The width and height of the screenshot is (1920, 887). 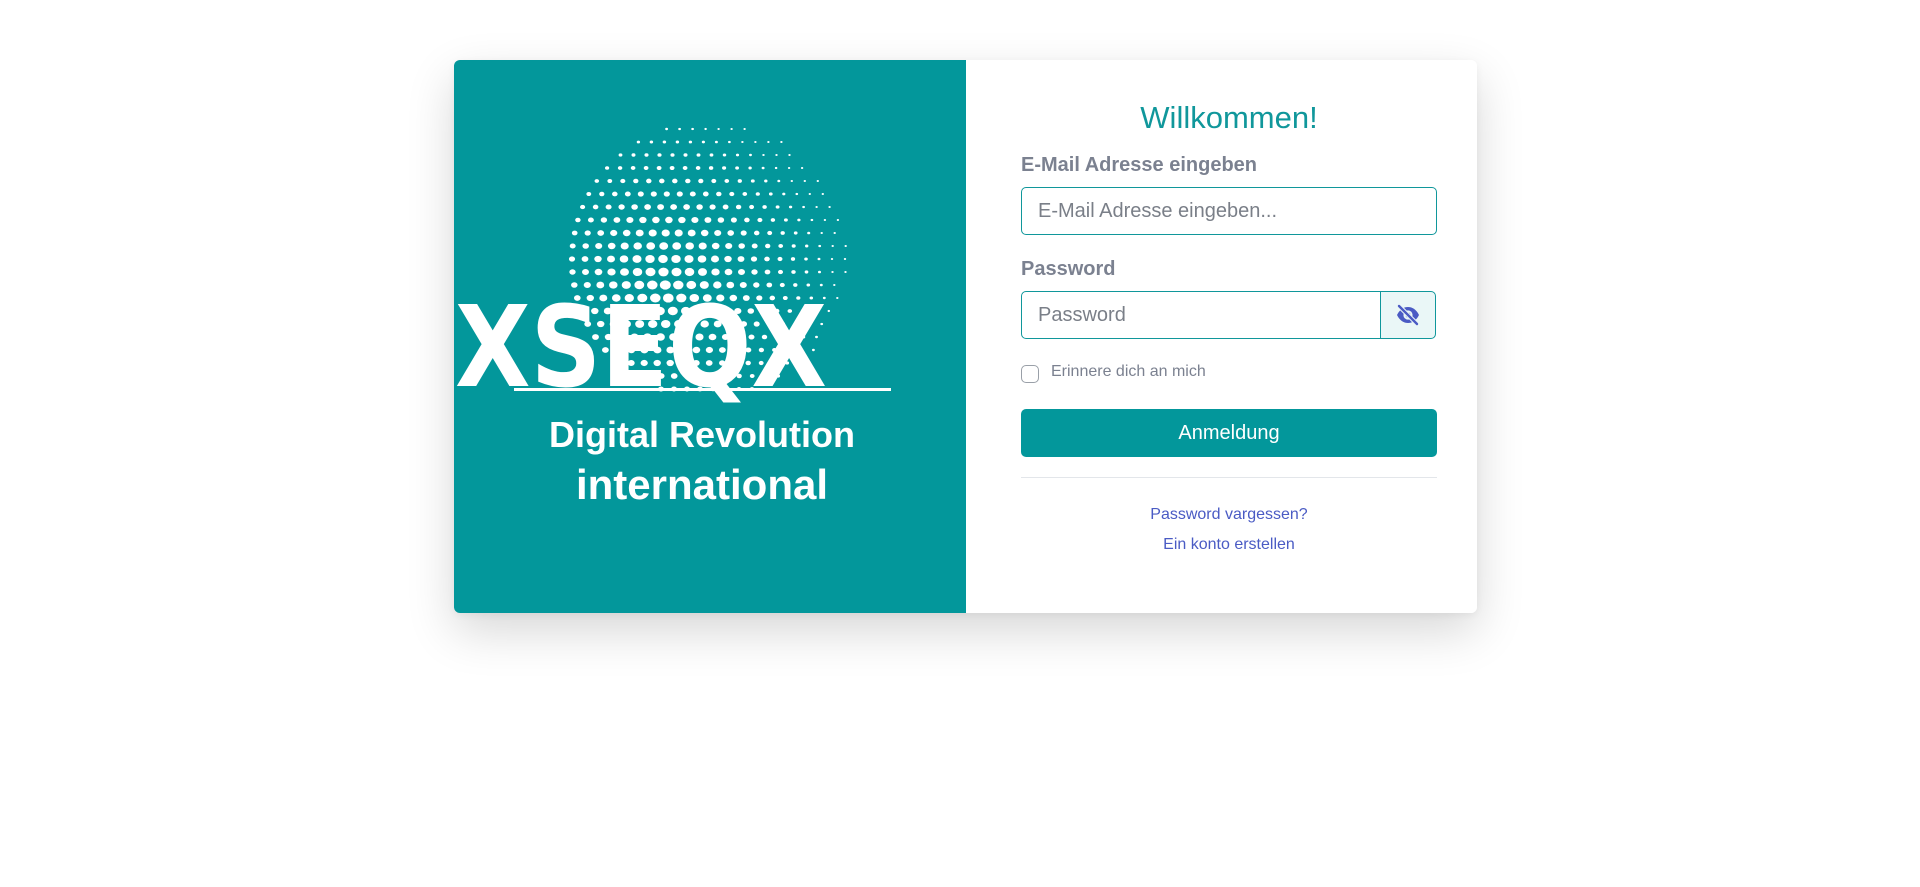 I want to click on eye-slash-icon, so click(x=1407, y=315).